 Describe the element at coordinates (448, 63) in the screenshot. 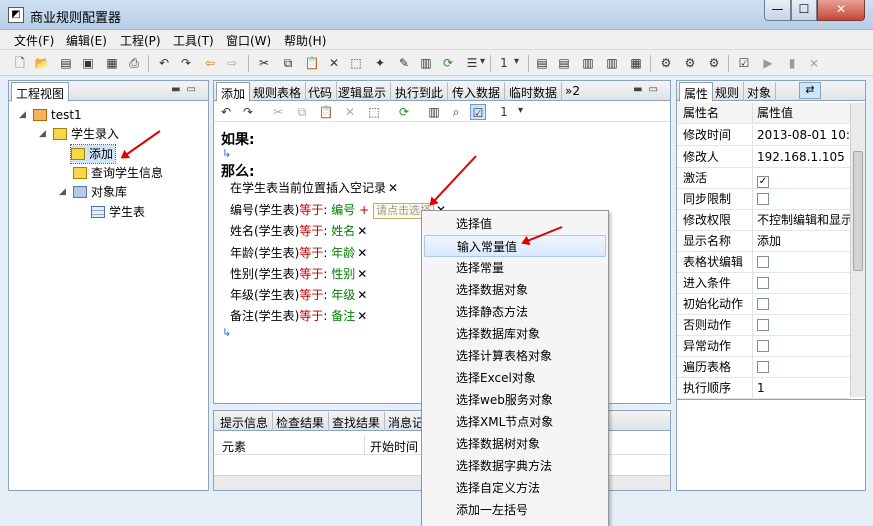

I see `refresh-icon: ⟳` at that location.